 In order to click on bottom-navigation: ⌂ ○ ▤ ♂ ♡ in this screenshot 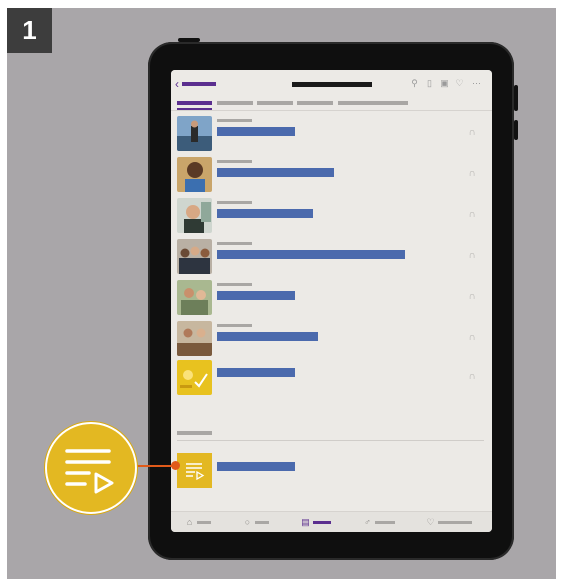, I will do `click(331, 521)`.